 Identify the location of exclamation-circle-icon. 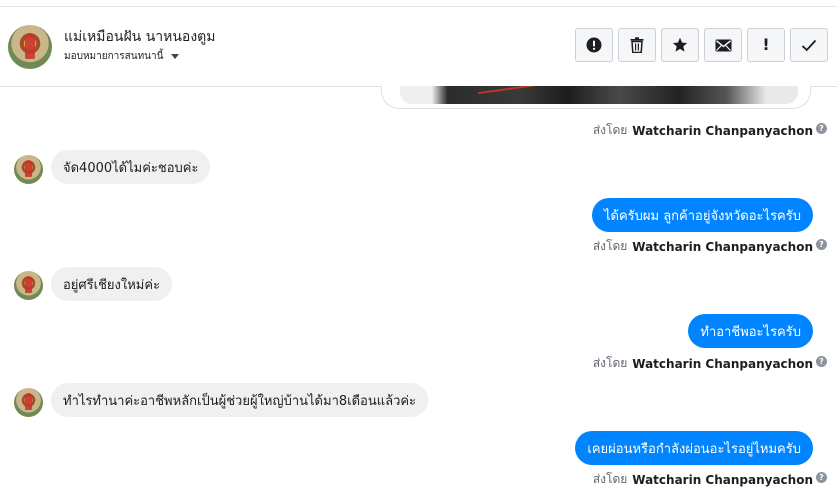
(594, 45).